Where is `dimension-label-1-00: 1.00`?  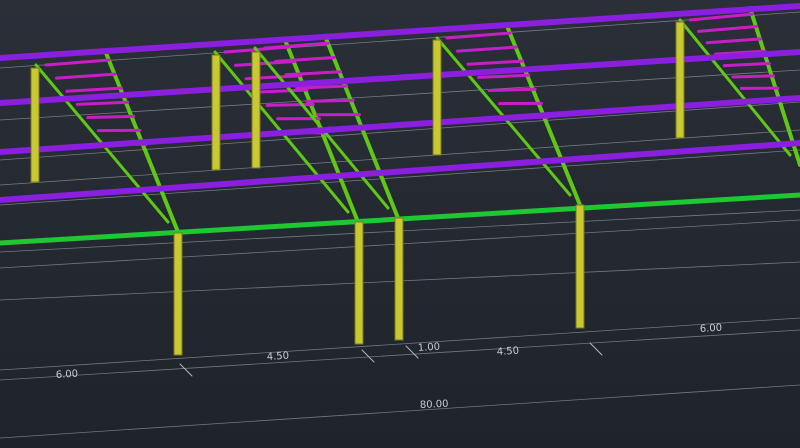
dimension-label-1-00: 1.00 is located at coordinates (429, 348).